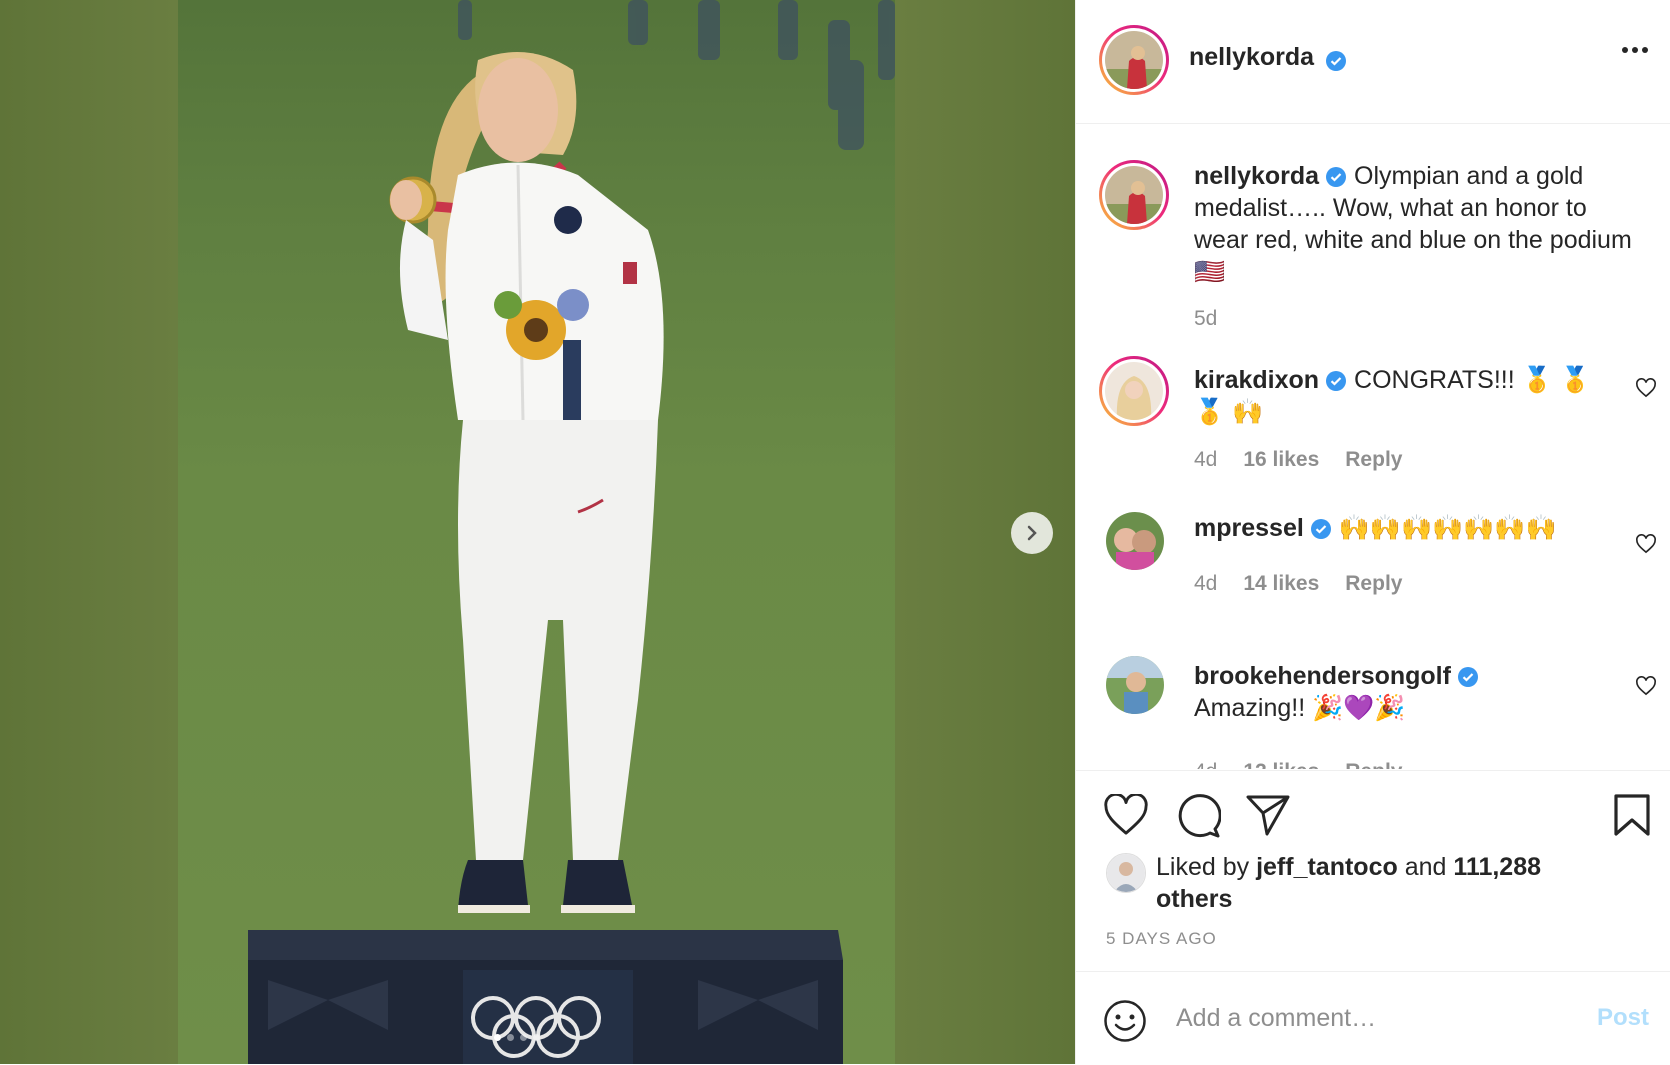 This screenshot has width=1670, height=1065. What do you see at coordinates (1268, 815) in the screenshot?
I see `share-direct-icon` at bounding box center [1268, 815].